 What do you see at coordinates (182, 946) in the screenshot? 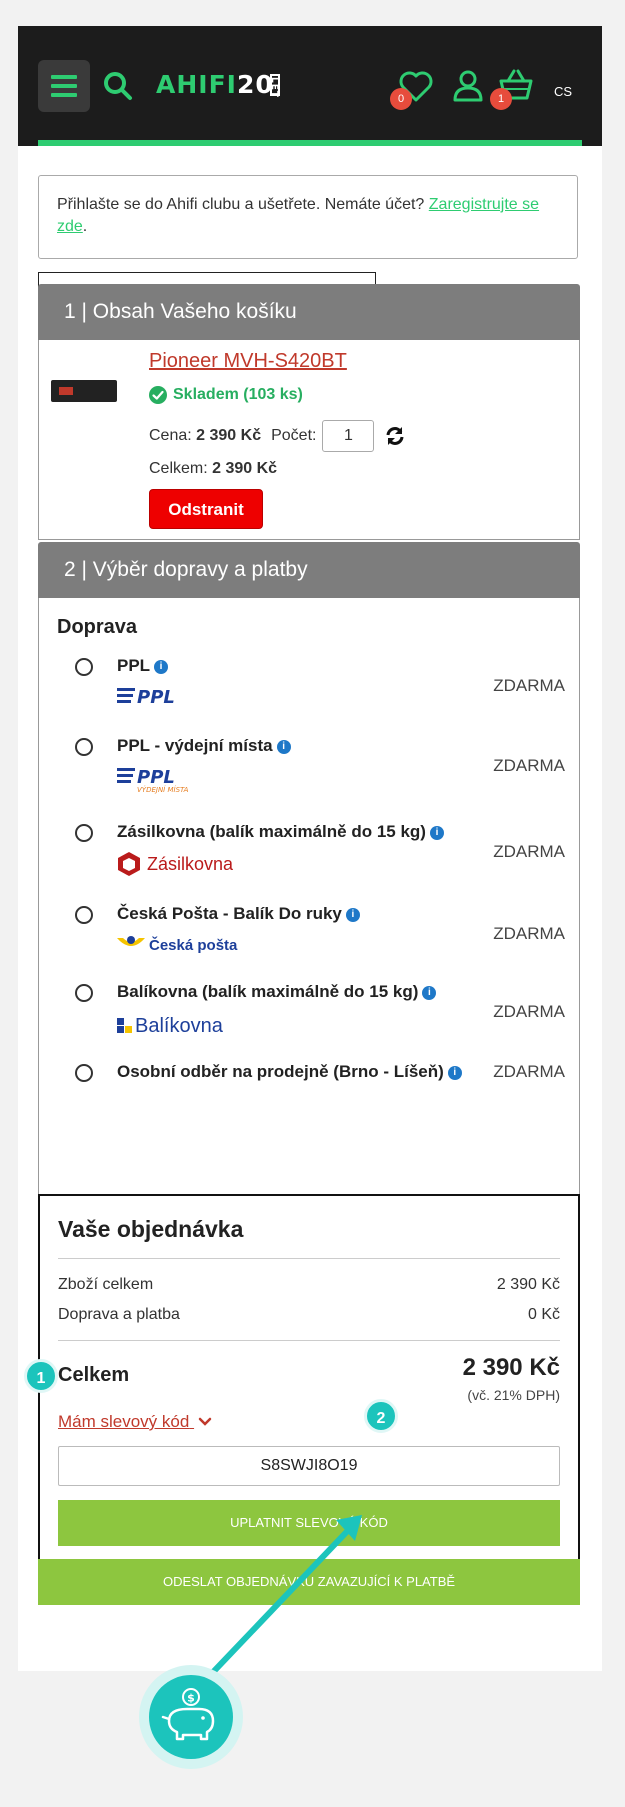
I see `ceska-posta-logo: Česká pošta` at bounding box center [182, 946].